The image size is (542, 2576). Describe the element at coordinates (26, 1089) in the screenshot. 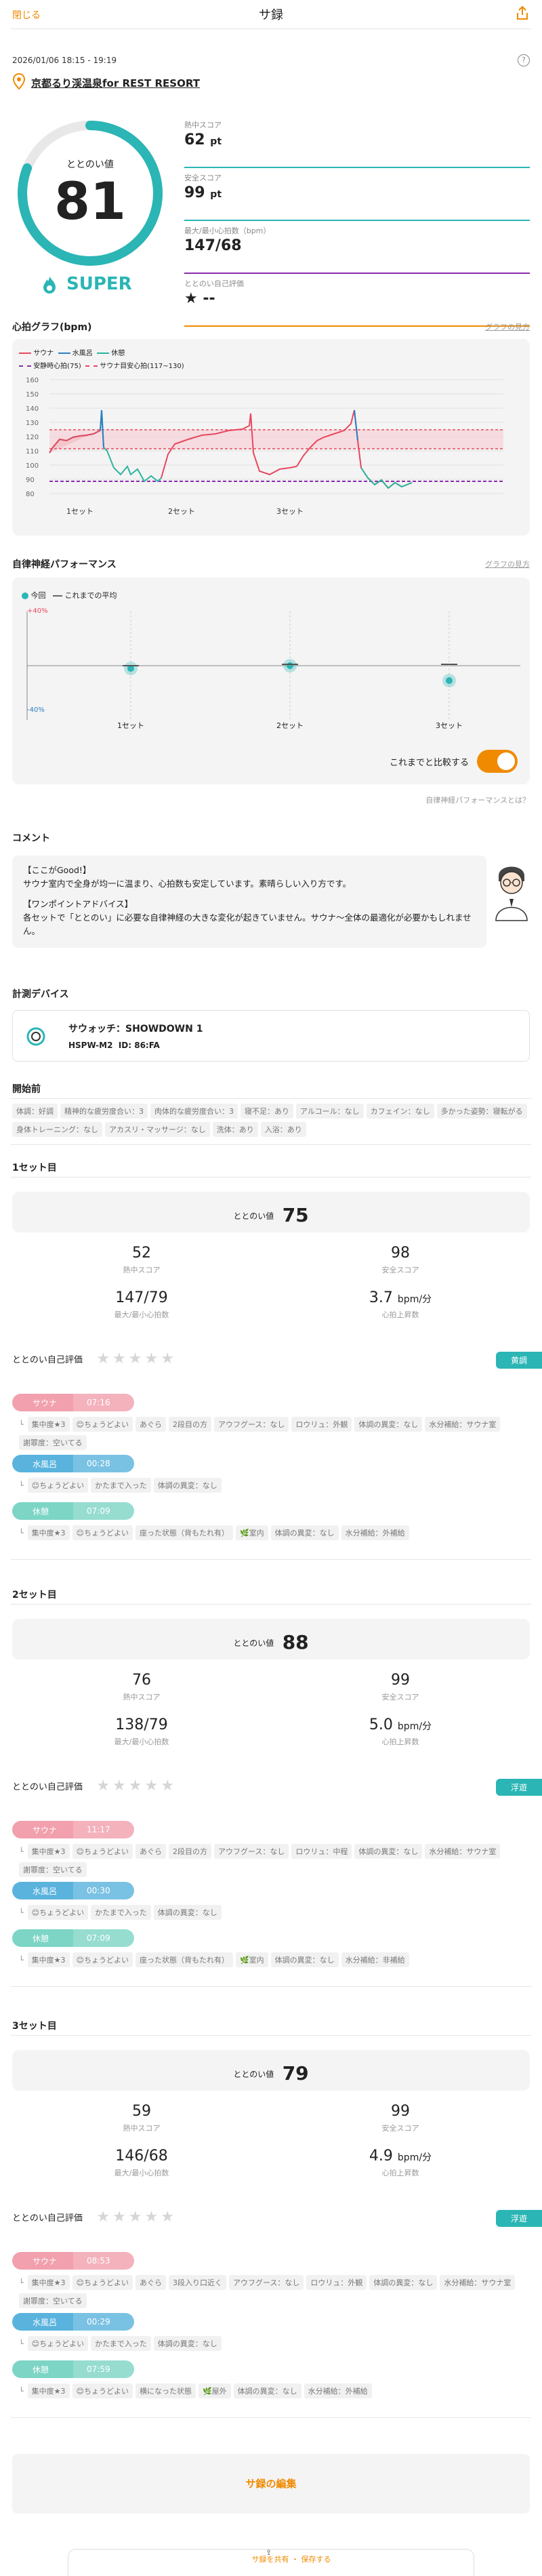

I see `pre-title: 開始前` at that location.